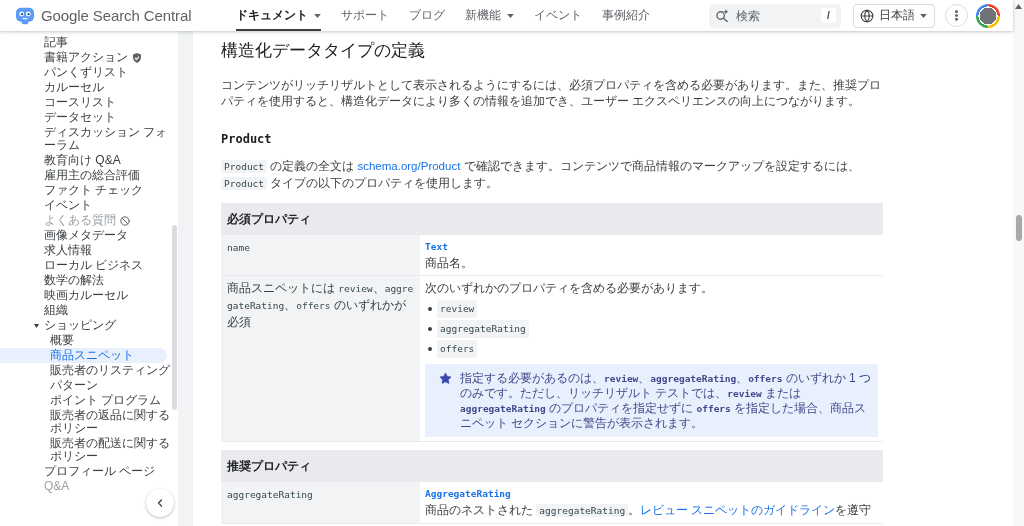  Describe the element at coordinates (1018, 228) in the screenshot. I see `scrollbar-thumb` at that location.